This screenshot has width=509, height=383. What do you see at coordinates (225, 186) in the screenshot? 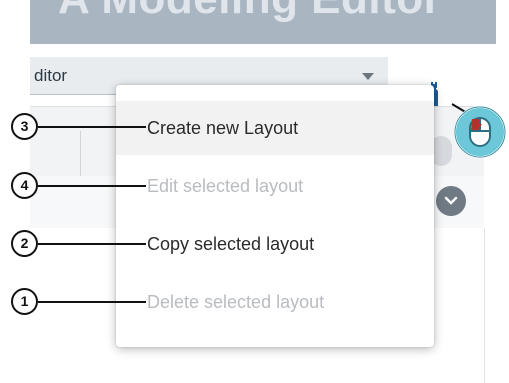
I see `menu-item-edit-selected-layout: Edit selected layout` at bounding box center [225, 186].